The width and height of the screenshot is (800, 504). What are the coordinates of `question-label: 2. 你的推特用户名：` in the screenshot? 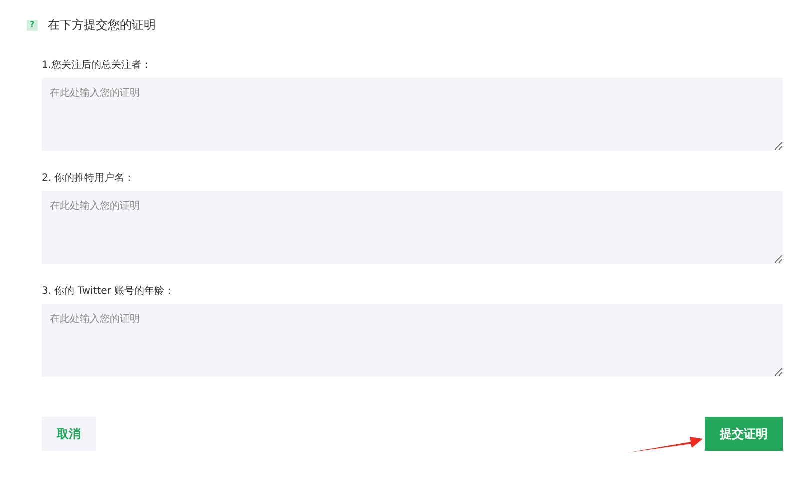 It's located at (89, 178).